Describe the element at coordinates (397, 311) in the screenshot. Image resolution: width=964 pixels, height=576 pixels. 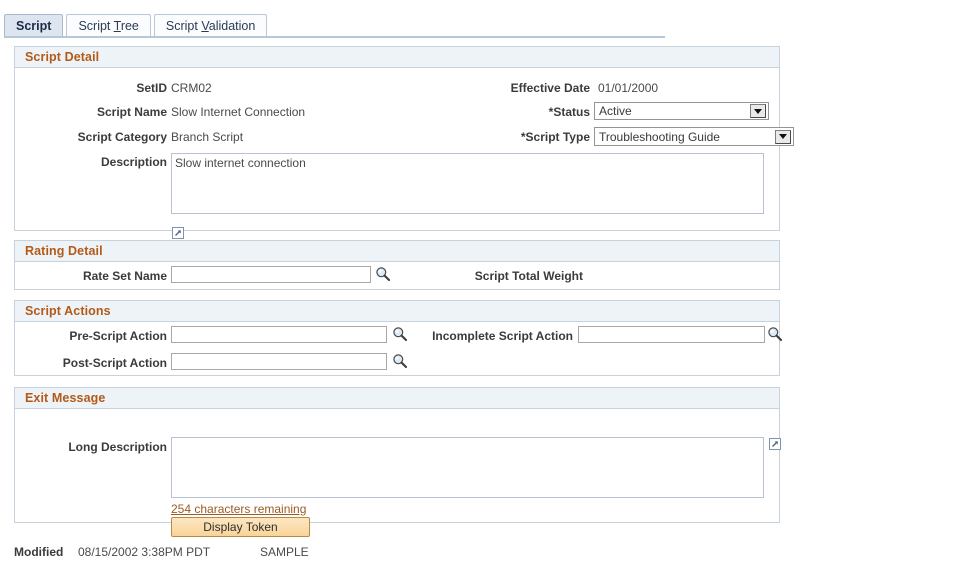
I see `panel-script-actions-header: Script Actions` at that location.